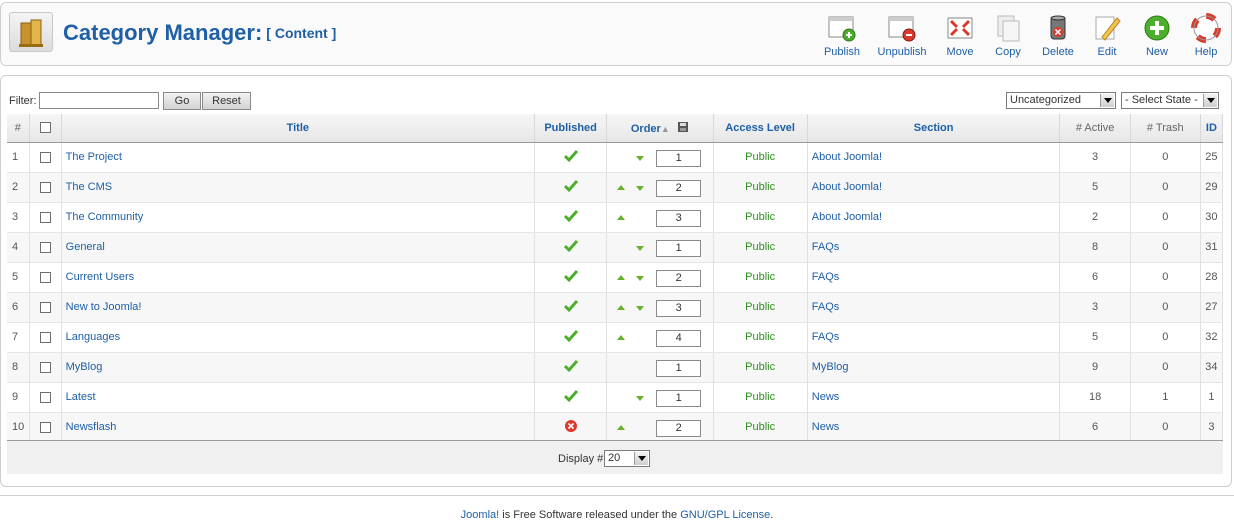 The width and height of the screenshot is (1234, 532). Describe the element at coordinates (105, 217) in the screenshot. I see `category-title-link: The Community` at that location.